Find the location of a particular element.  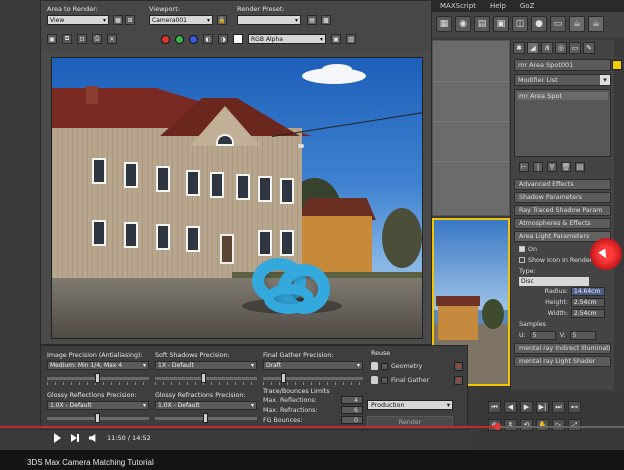

edit-region-icon: ▦ is located at coordinates (118, 20).